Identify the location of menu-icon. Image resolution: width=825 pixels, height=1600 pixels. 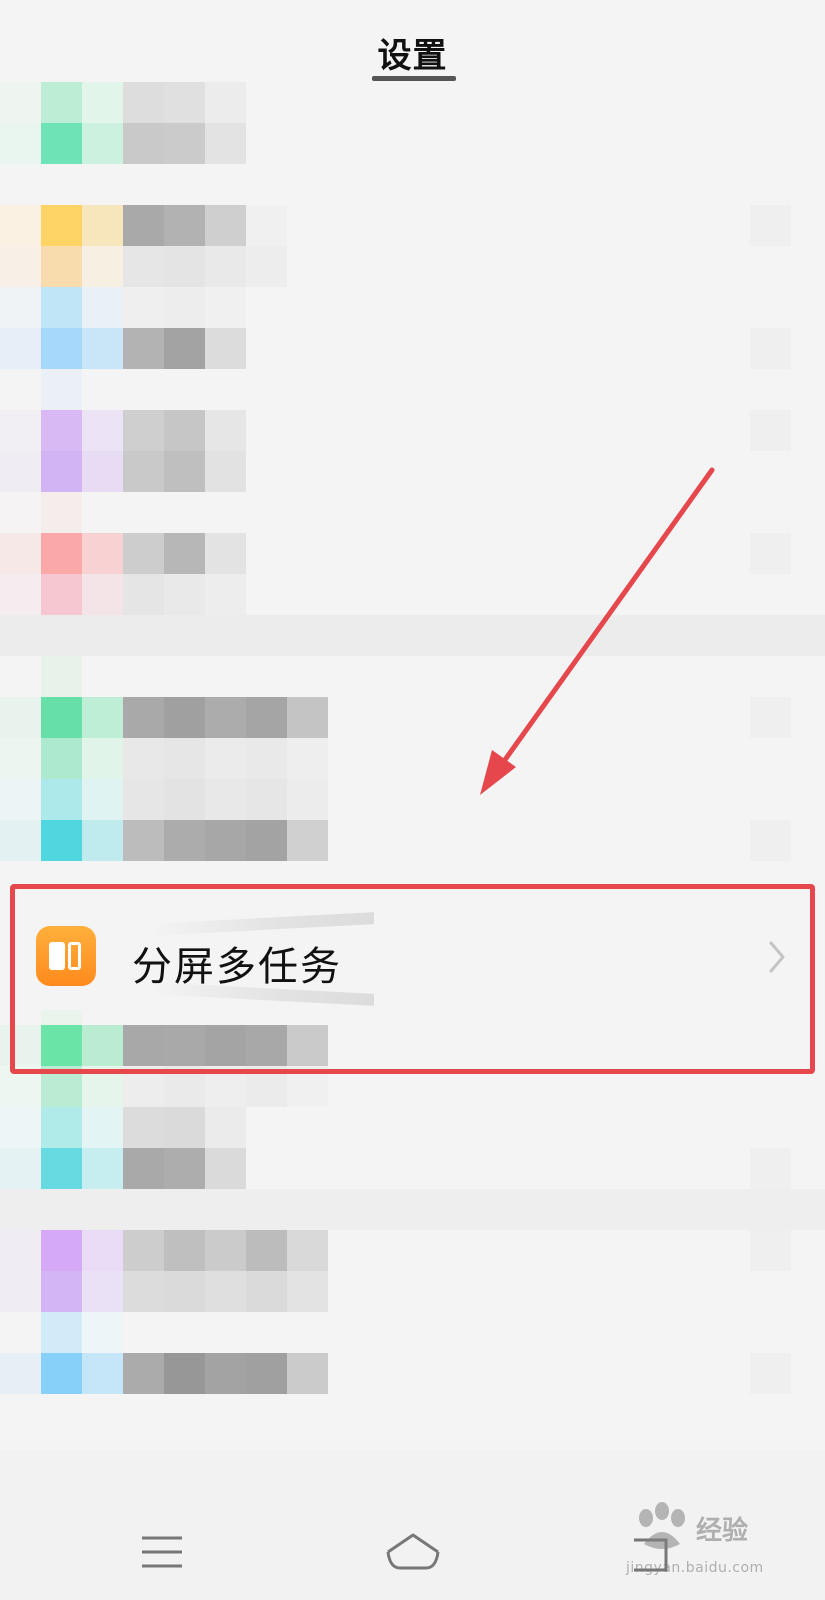
(162, 1553).